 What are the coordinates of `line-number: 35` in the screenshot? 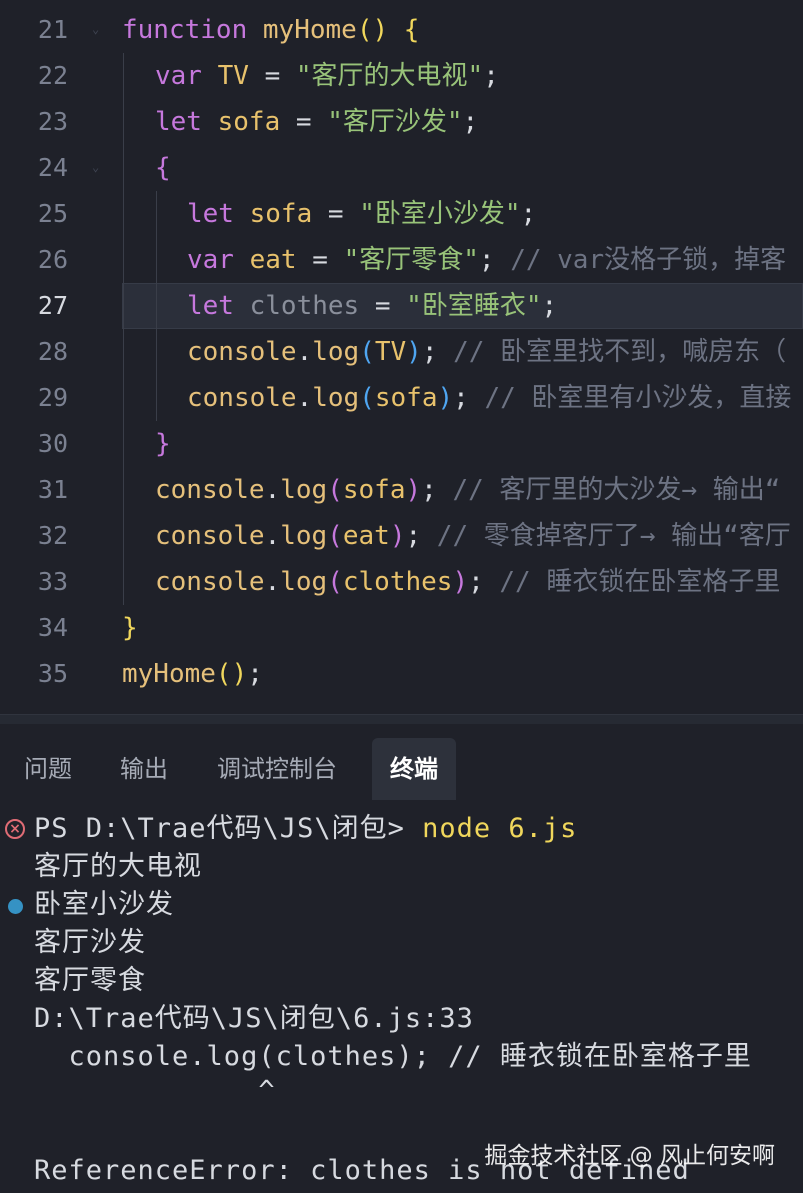 It's located at (52, 673).